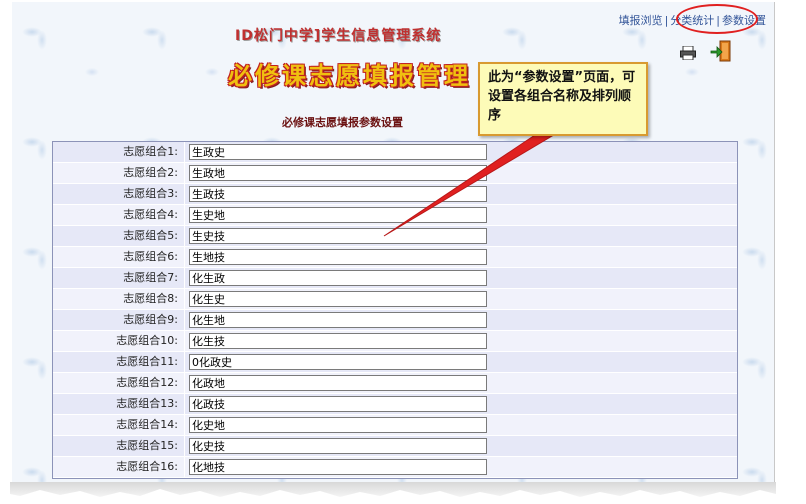 This screenshot has width=806, height=504. I want to click on table-row: 志愿组合4:, so click(395, 215).